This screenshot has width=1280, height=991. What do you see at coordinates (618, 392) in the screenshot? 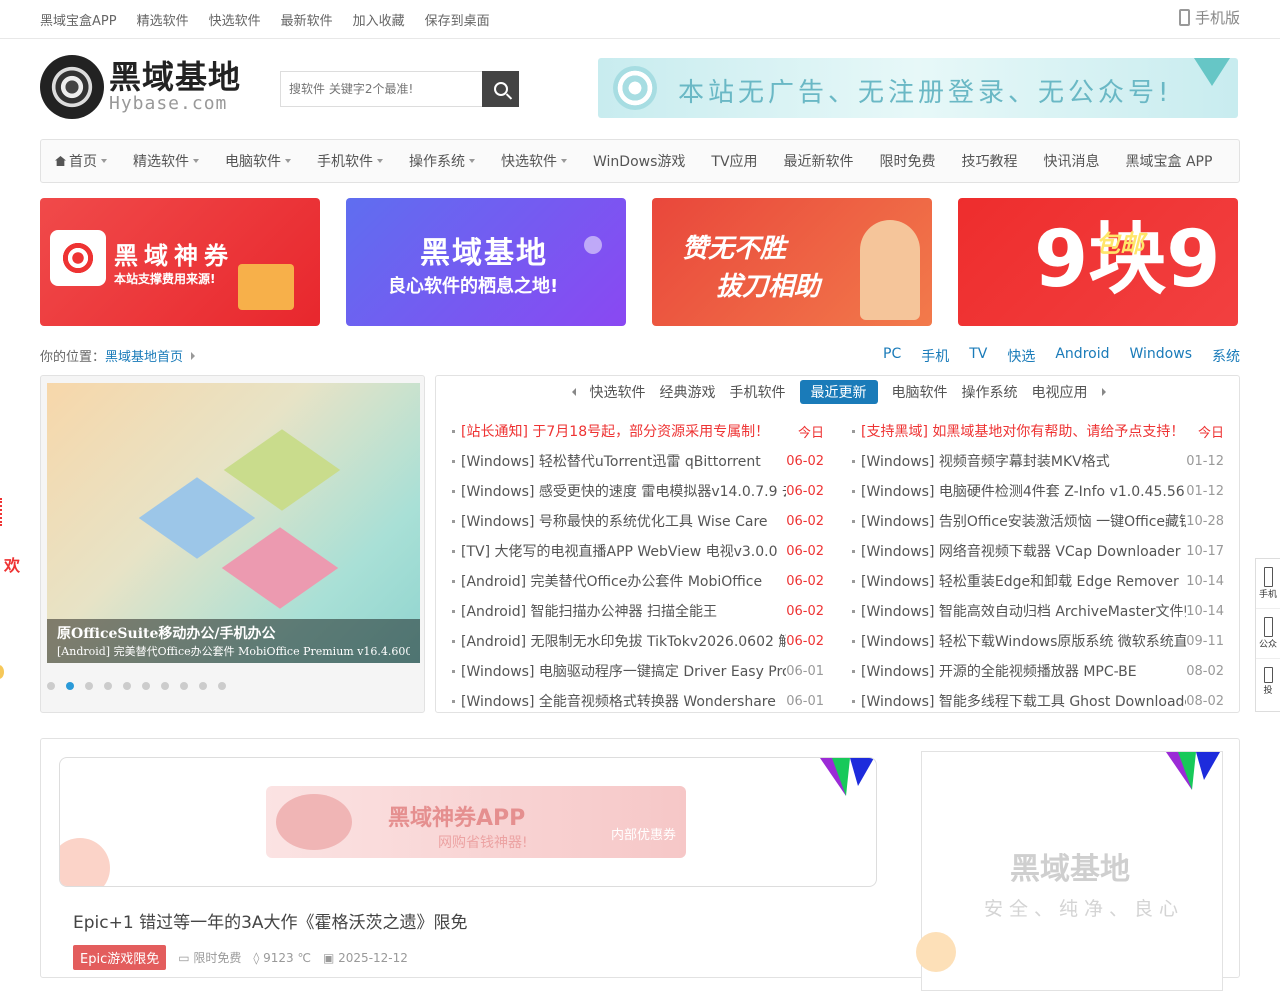
I see `tab-quick: 快选软件` at bounding box center [618, 392].